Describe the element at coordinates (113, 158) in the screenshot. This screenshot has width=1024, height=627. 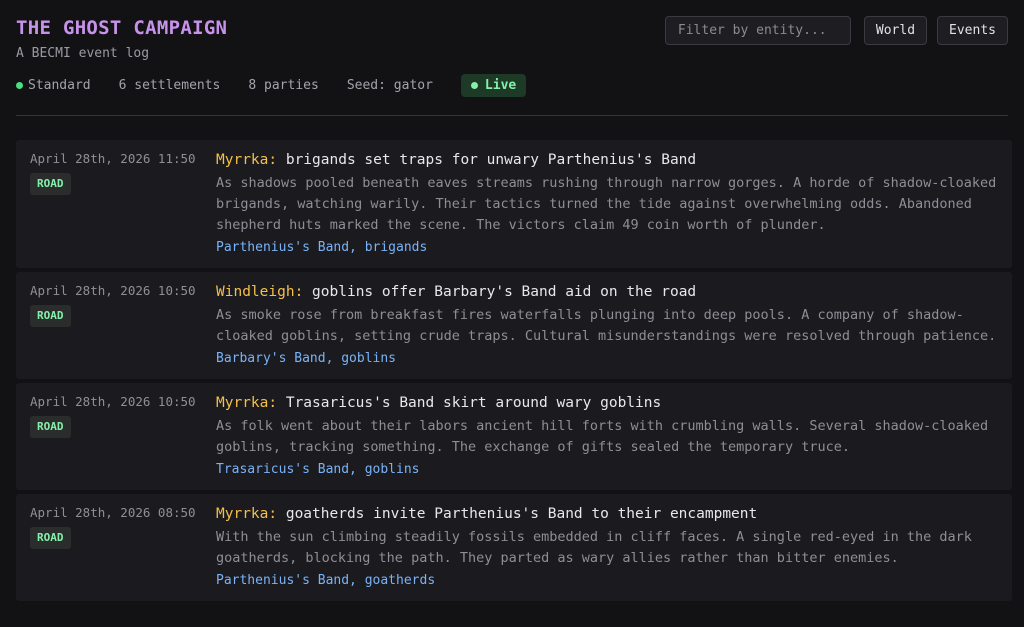
I see `event-timestamp: April 28th, 2026 11:50` at that location.